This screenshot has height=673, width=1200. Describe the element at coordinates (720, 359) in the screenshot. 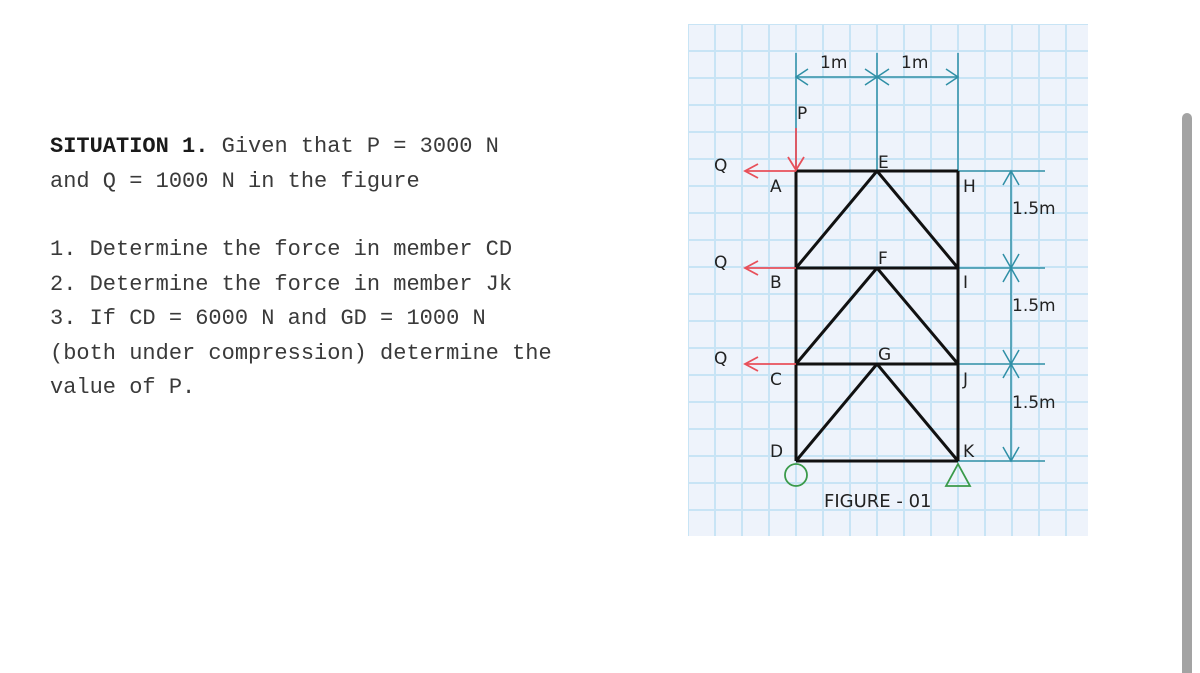

I see `label-q3: Q` at that location.